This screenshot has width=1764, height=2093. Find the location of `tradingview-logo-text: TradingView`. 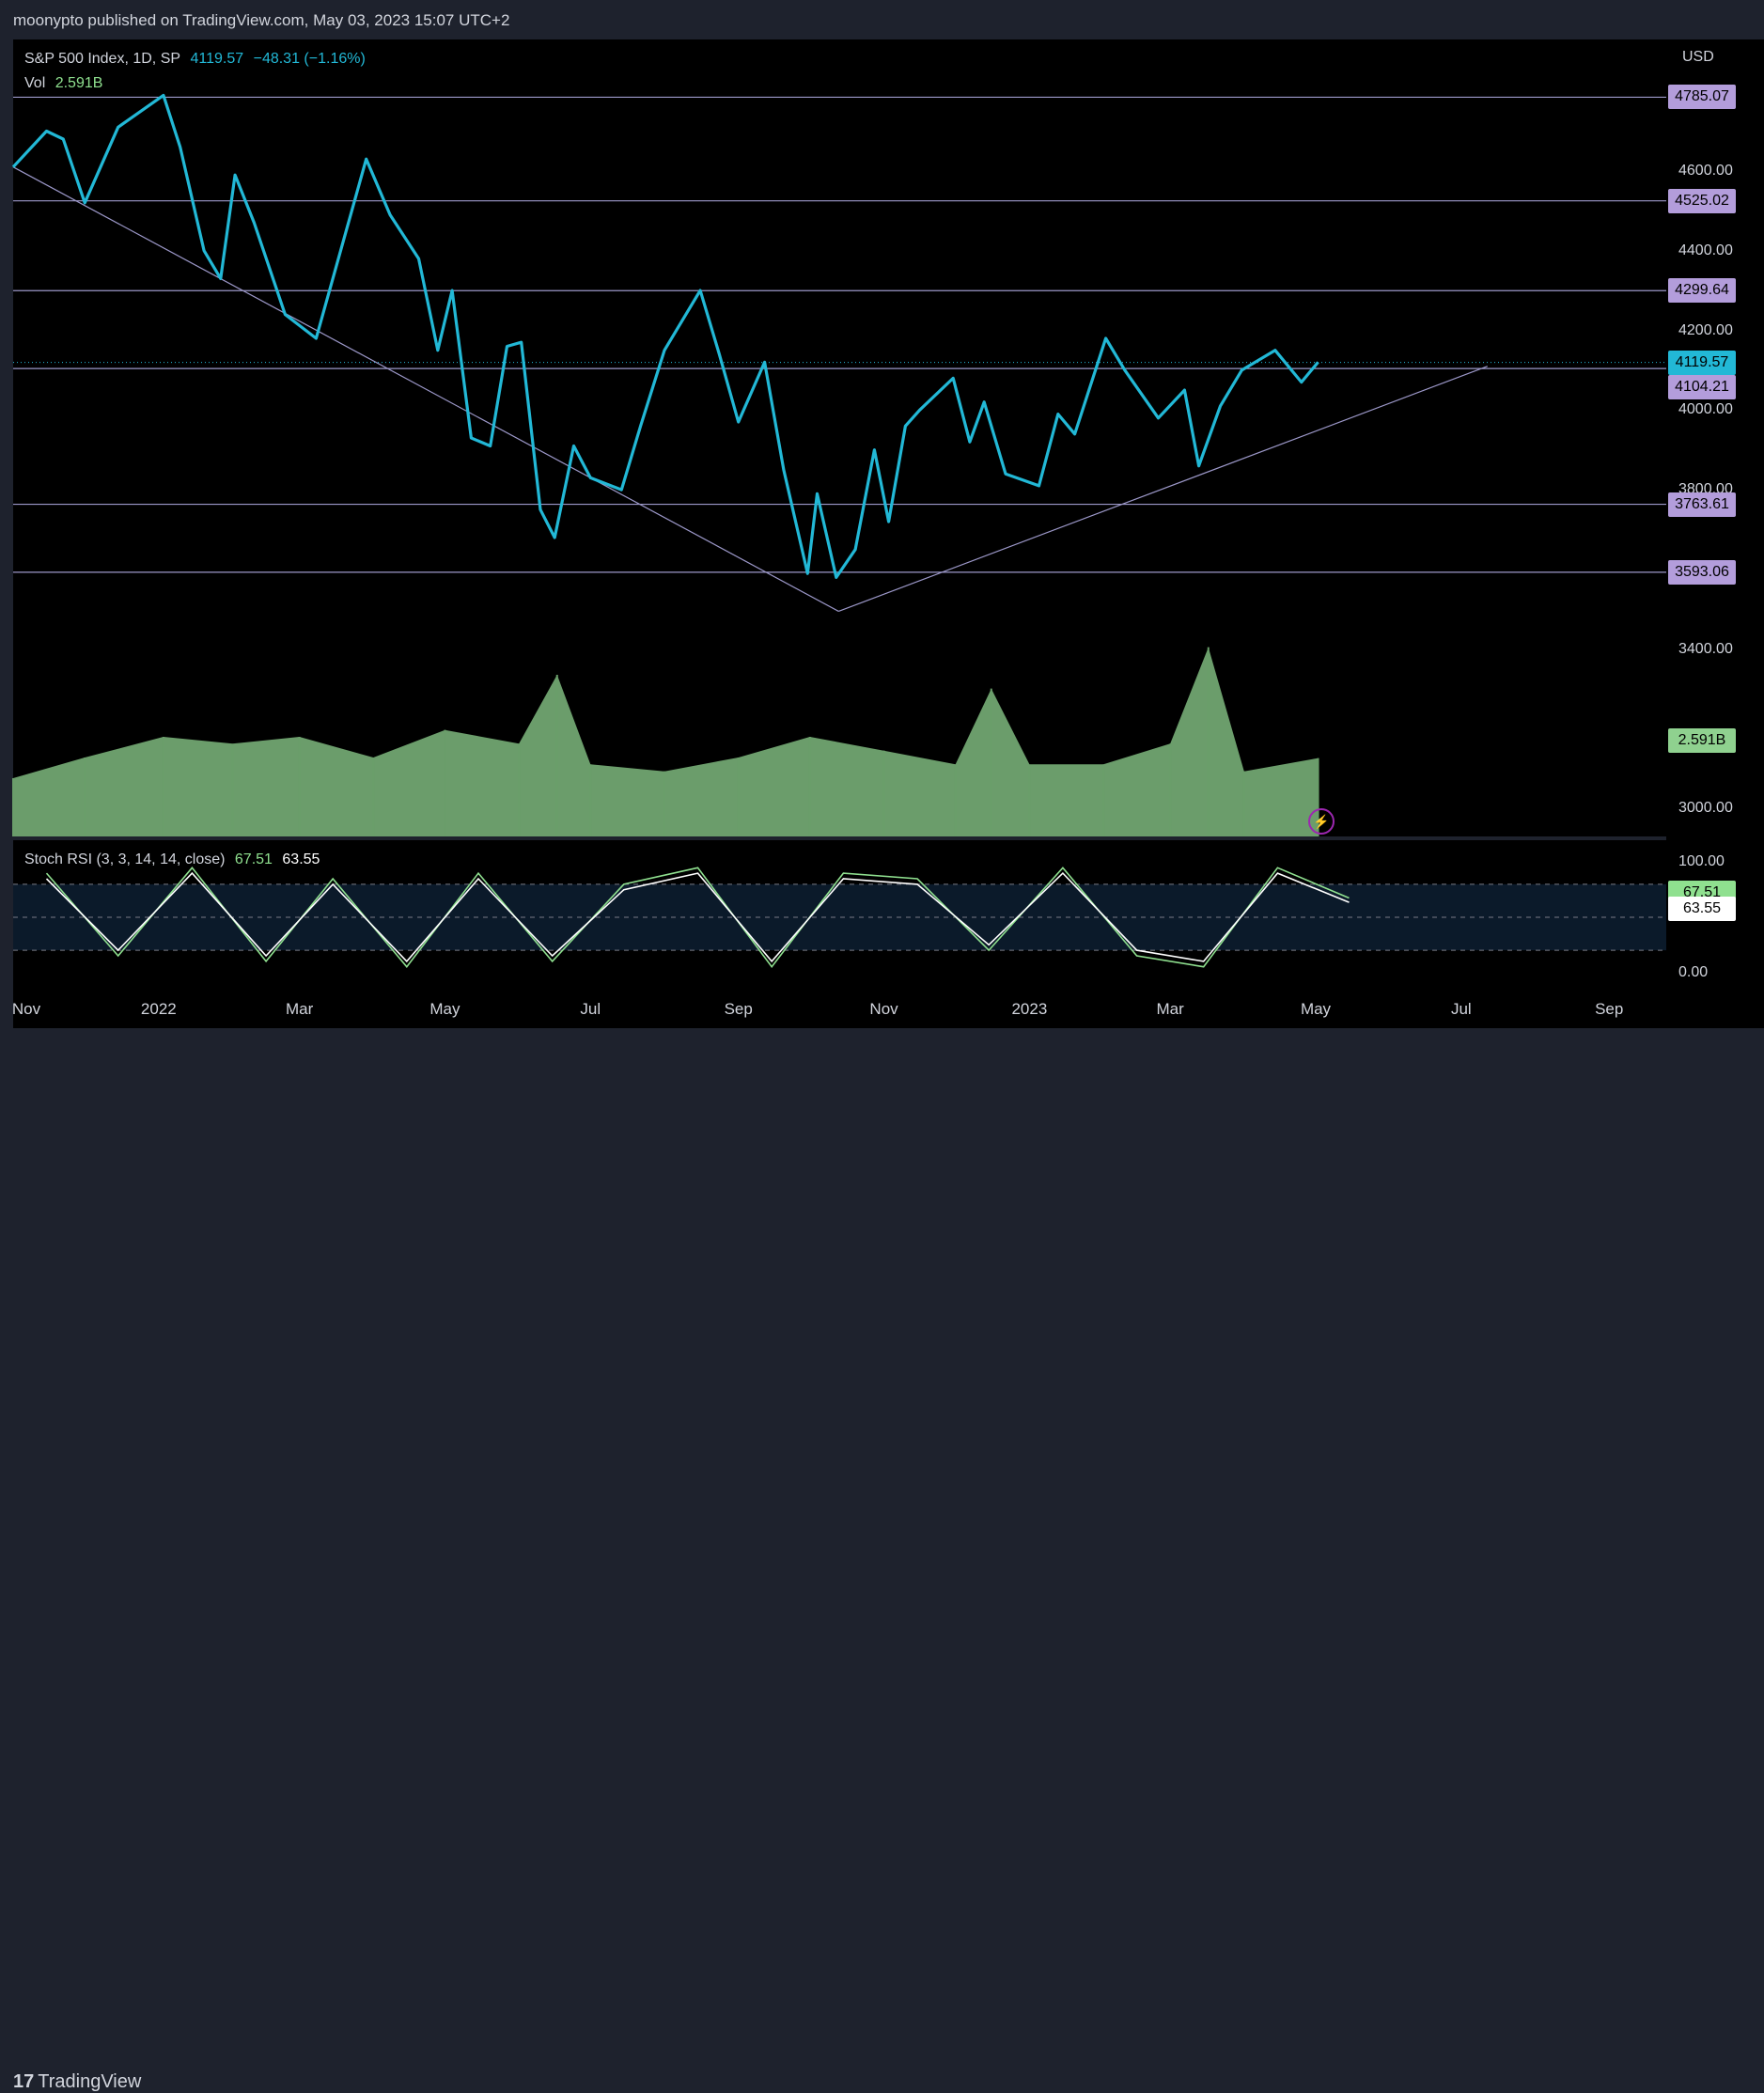

tradingview-logo-text: TradingView is located at coordinates (90, 2081).